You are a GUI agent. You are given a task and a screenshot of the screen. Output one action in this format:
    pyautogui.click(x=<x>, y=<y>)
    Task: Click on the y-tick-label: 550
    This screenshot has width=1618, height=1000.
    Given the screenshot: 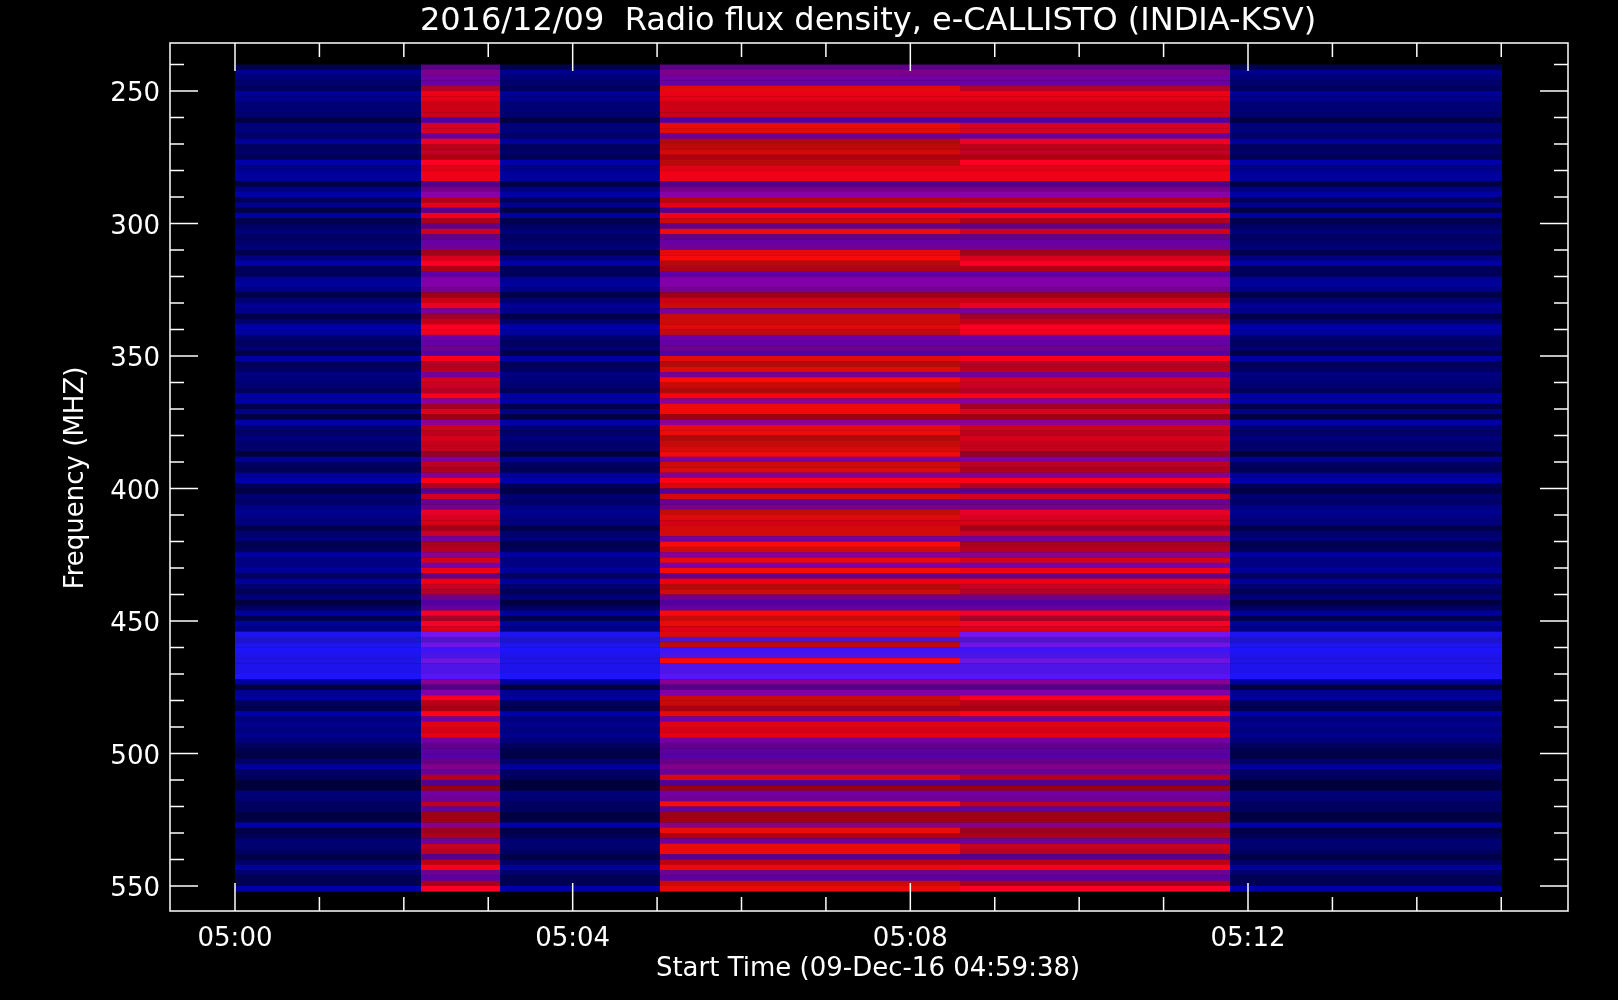 What is the action you would take?
    pyautogui.click(x=135, y=887)
    